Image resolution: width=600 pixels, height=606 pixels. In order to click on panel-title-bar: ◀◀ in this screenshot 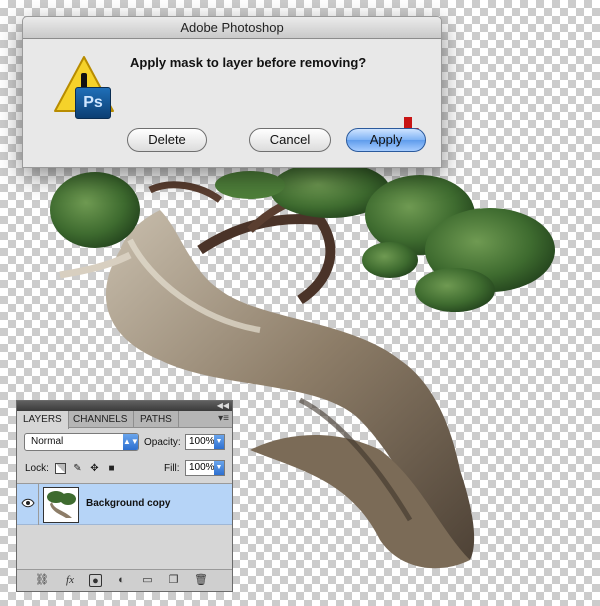, I will do `click(124, 406)`.